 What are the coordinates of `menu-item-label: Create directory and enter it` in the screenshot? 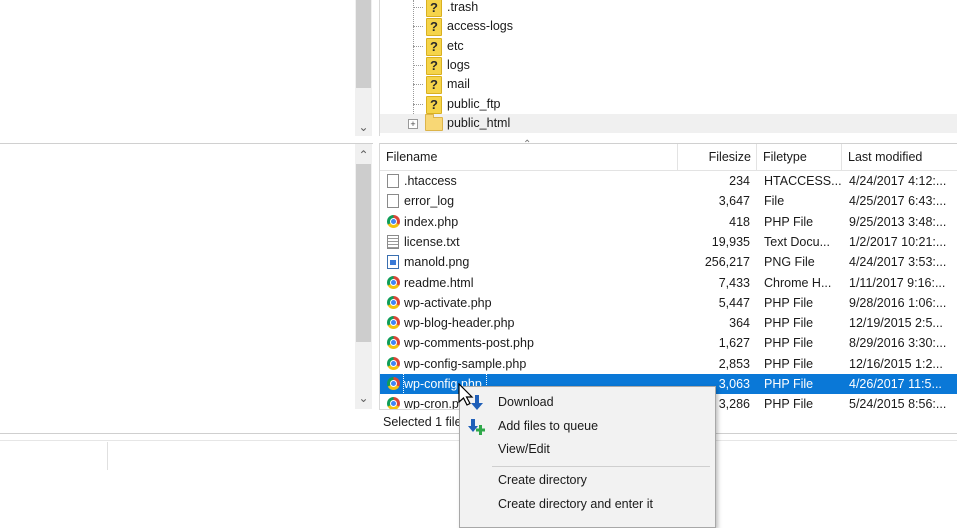 It's located at (575, 504).